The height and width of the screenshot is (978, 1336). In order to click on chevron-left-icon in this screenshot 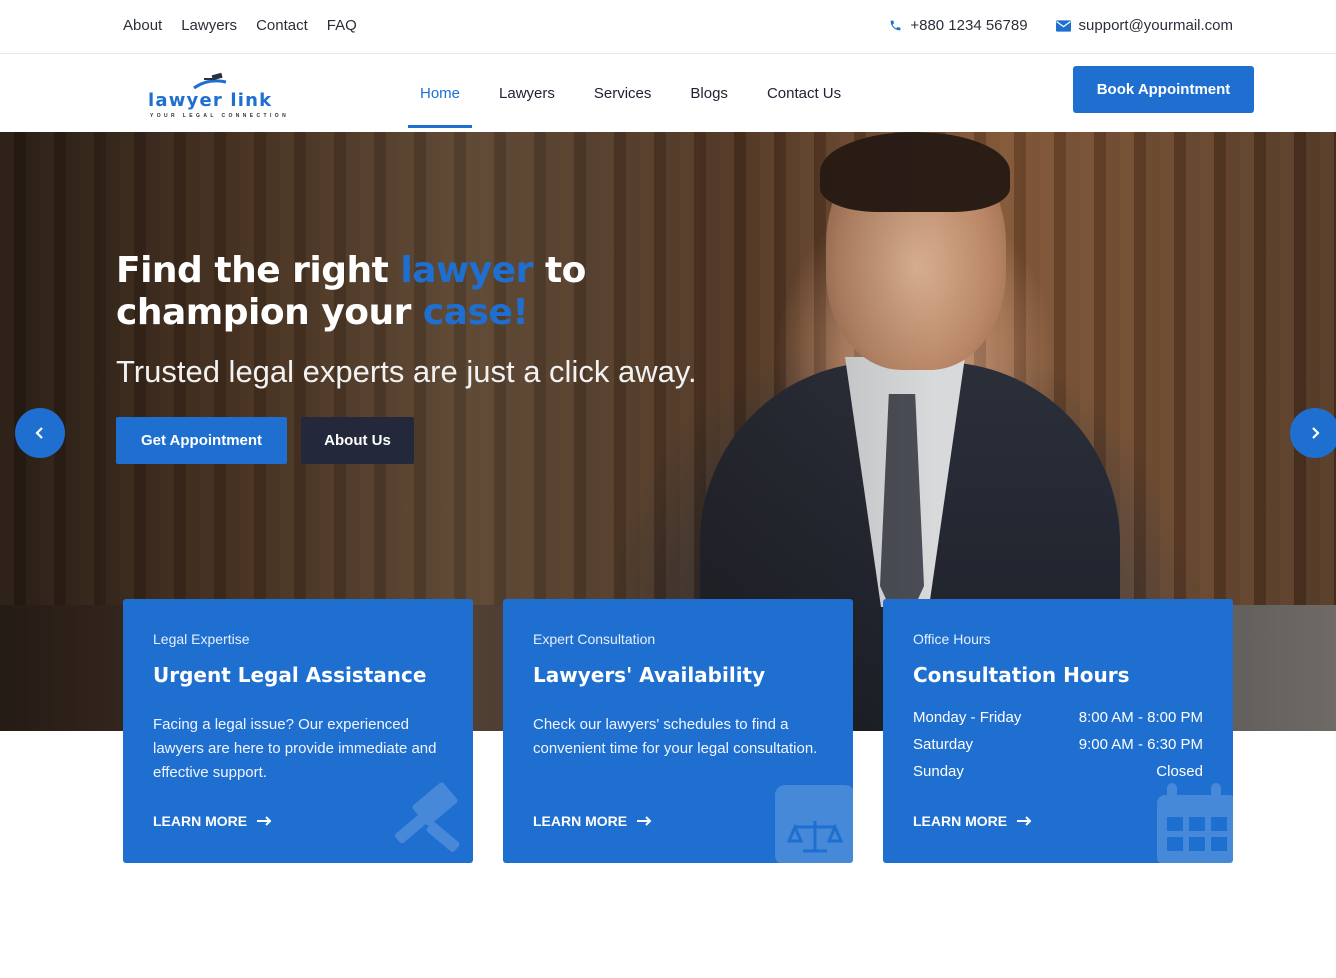, I will do `click(39, 433)`.